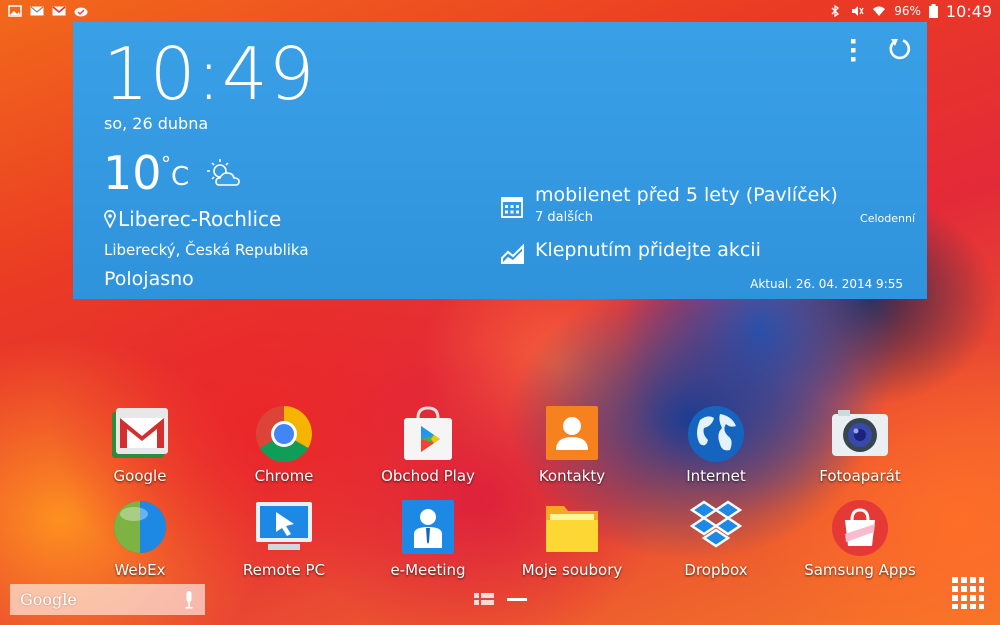 The image size is (1000, 625). I want to click on battery-icon, so click(933, 11).